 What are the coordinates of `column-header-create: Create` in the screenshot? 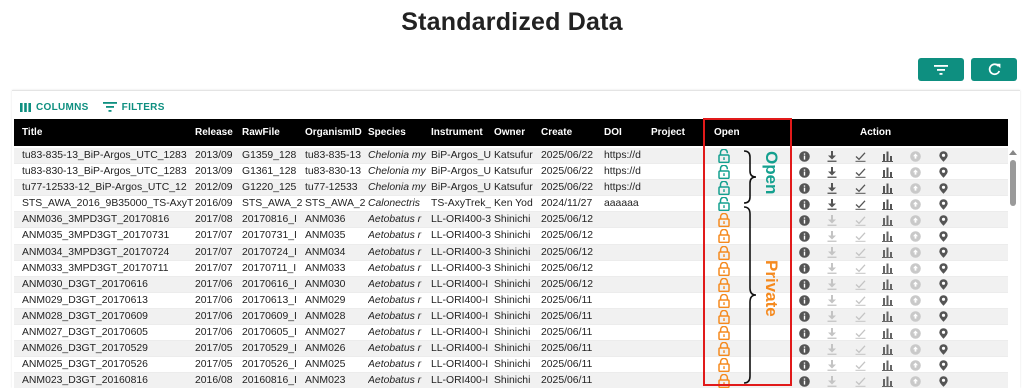 It's located at (556, 132).